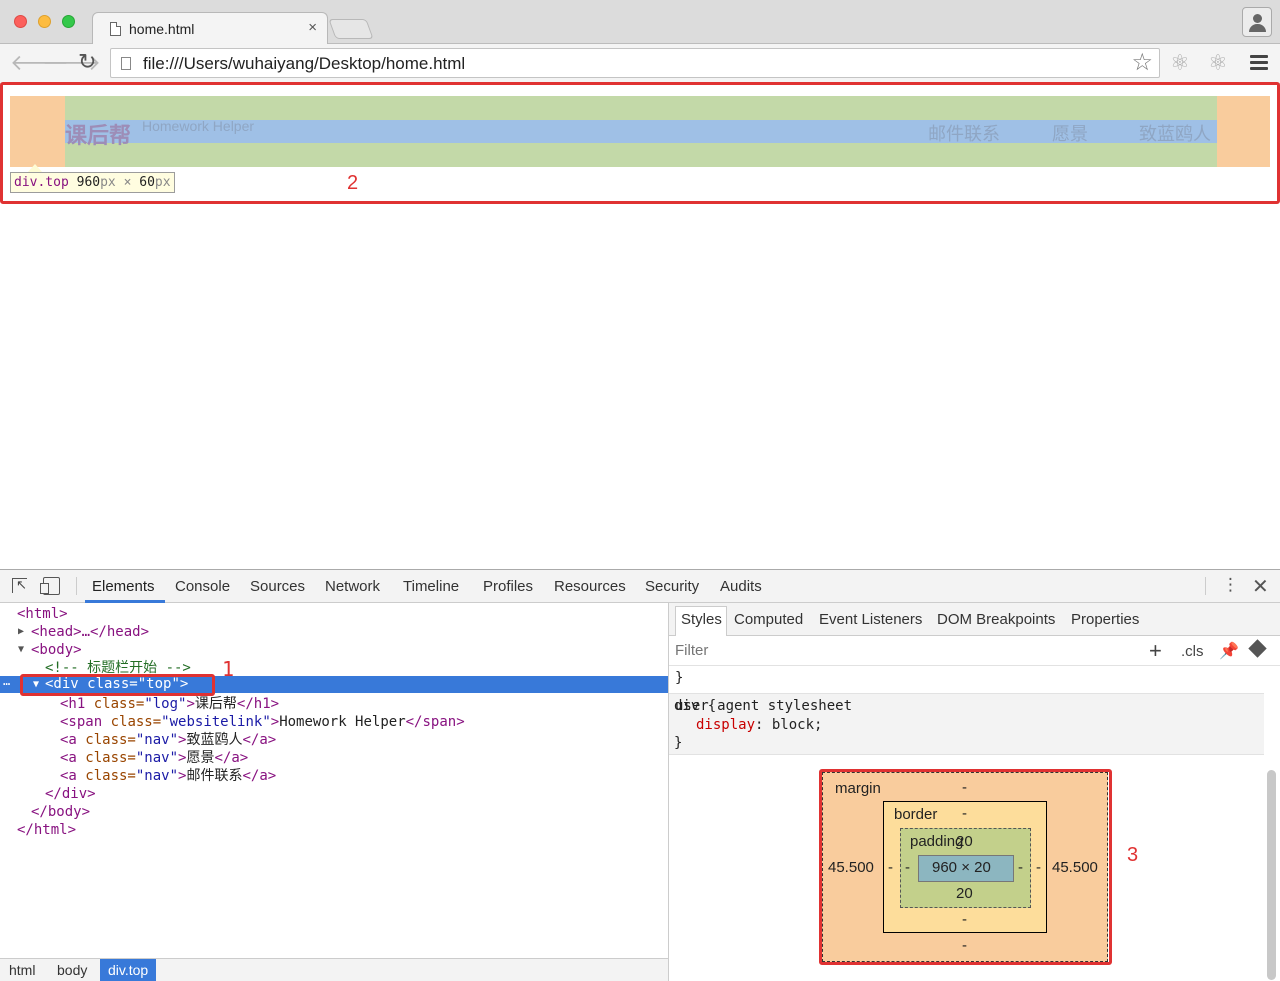  Describe the element at coordinates (1260, 586) in the screenshot. I see `close-devtools-icon: ✕` at that location.